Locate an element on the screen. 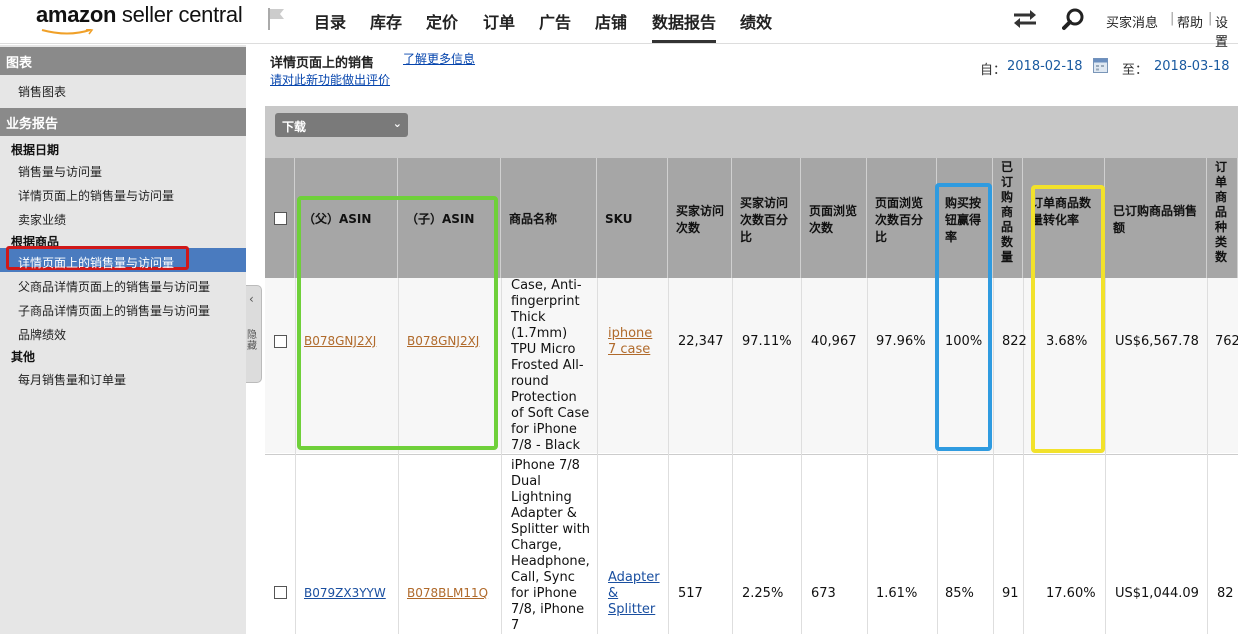  download-dropdown-label: 下载 is located at coordinates (294, 127).